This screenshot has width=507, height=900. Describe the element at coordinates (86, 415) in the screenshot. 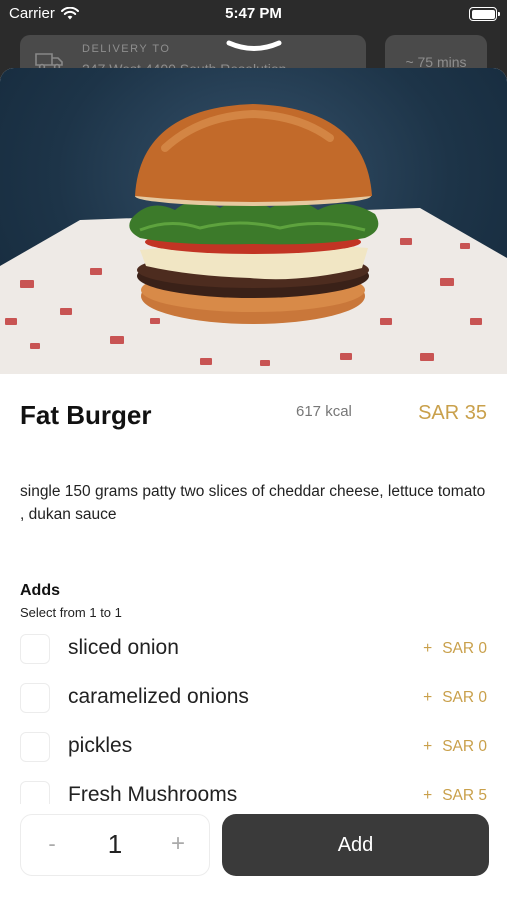

I see `product-name: Fat Burger` at that location.